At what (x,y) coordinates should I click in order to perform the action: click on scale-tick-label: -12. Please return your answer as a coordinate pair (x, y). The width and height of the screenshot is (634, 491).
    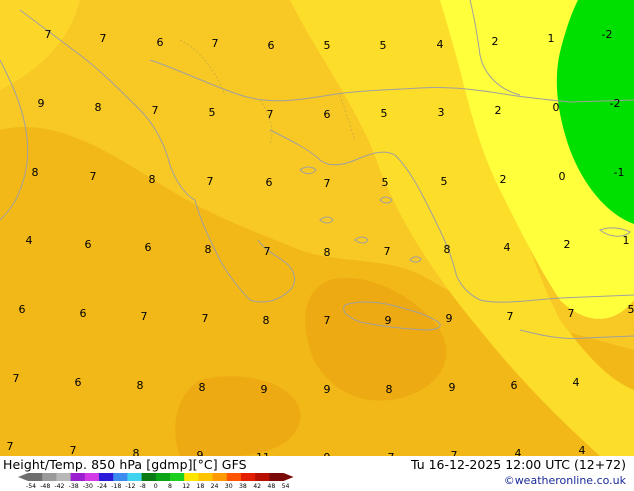
    Looking at the image, I should click on (130, 486).